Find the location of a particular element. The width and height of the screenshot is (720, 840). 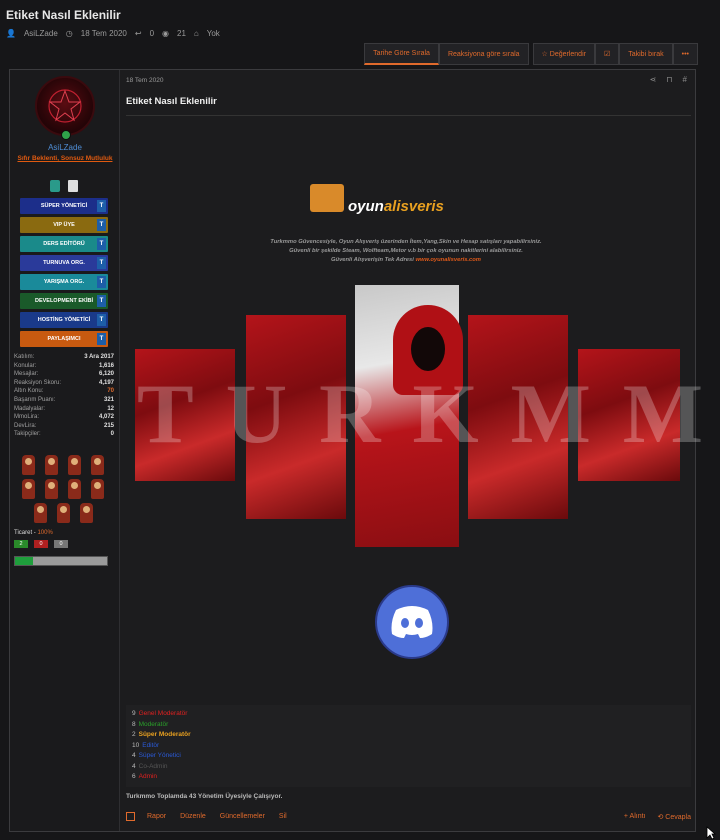

check-button: ☑ is located at coordinates (607, 54).